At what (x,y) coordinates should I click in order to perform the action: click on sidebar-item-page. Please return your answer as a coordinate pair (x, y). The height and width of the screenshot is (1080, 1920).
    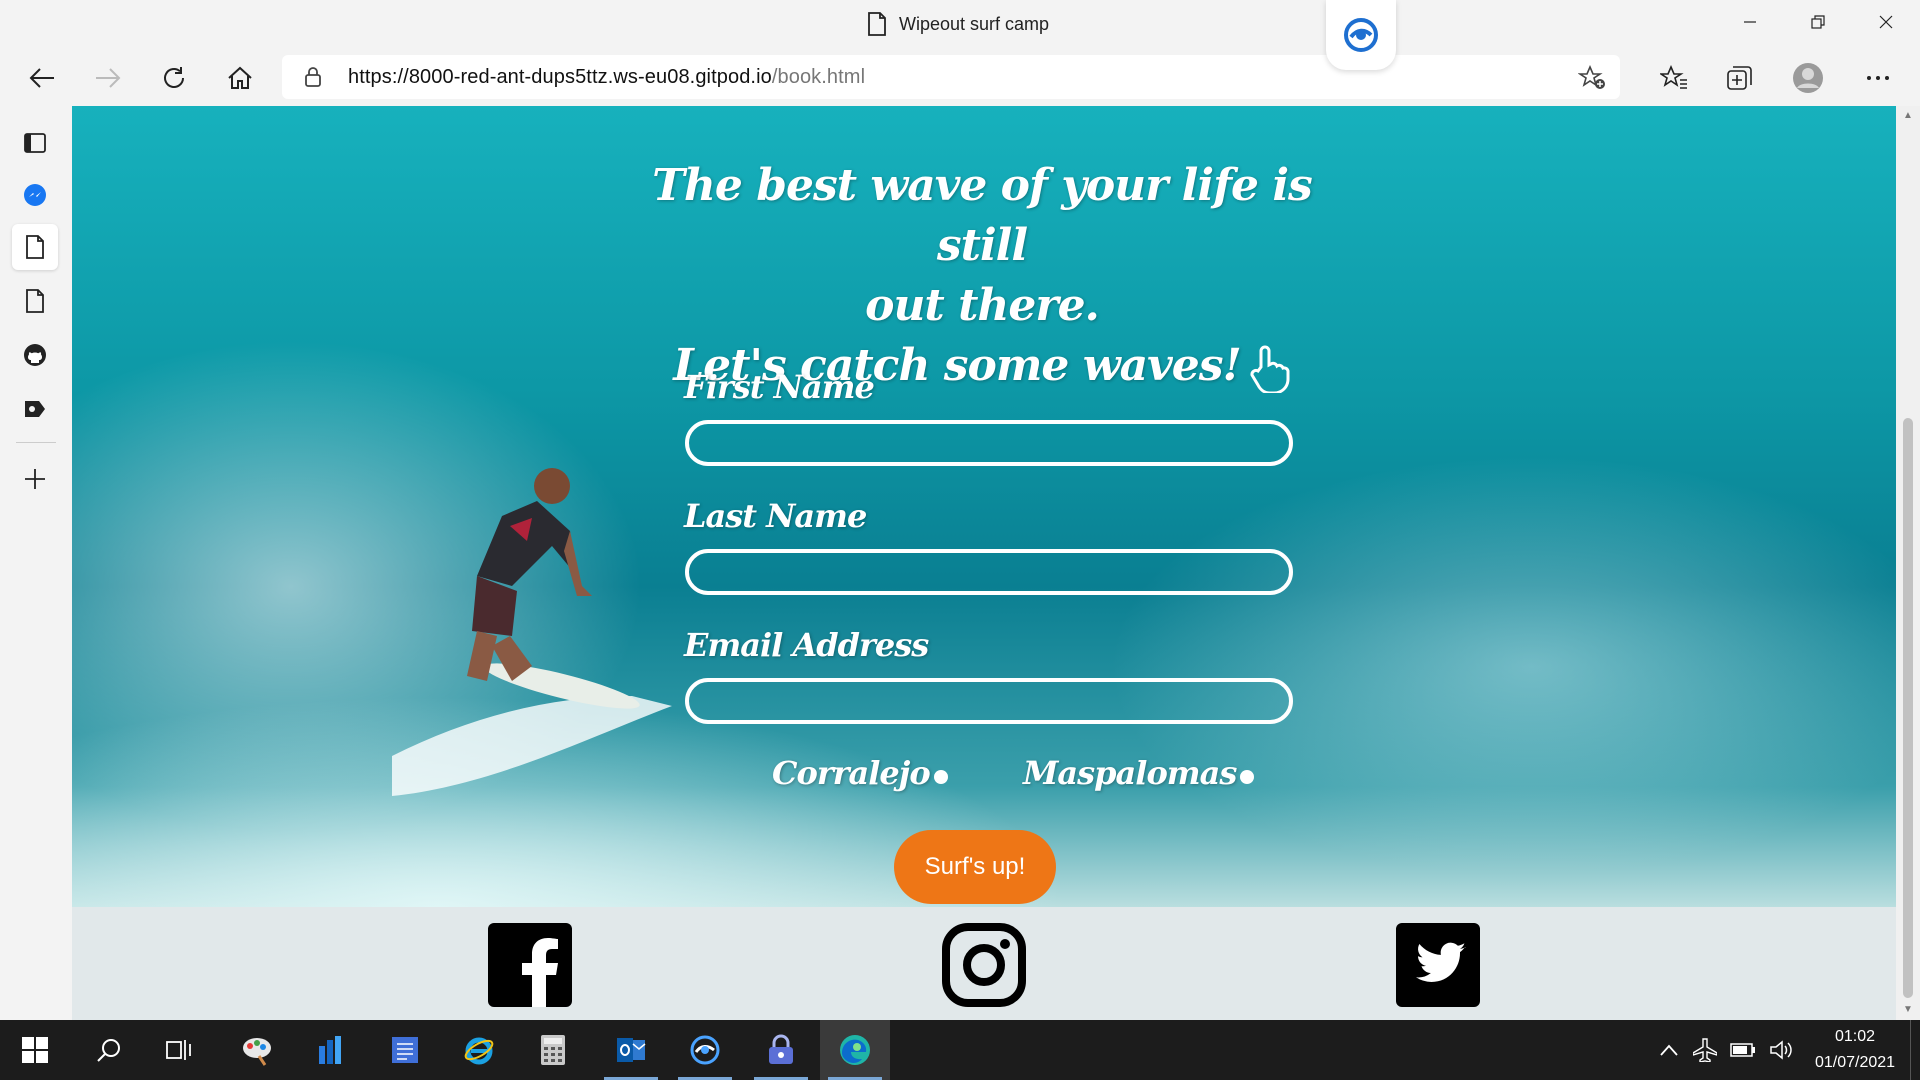
    Looking at the image, I should click on (35, 301).